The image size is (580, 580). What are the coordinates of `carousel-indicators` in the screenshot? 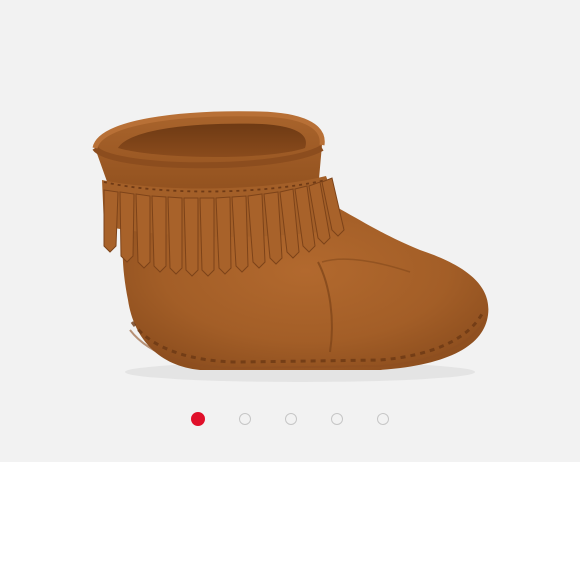 It's located at (290, 419).